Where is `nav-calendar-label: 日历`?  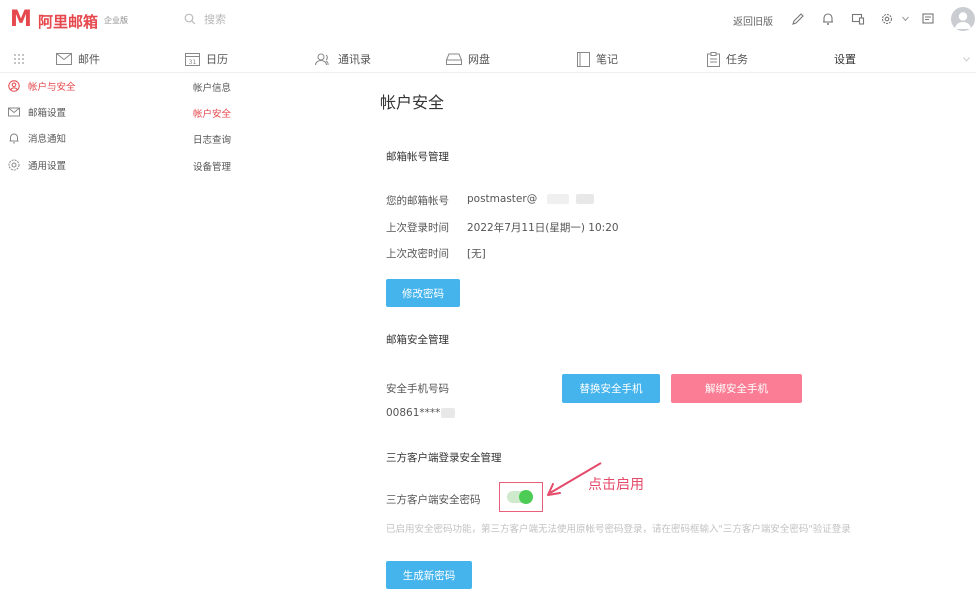 nav-calendar-label: 日历 is located at coordinates (217, 59).